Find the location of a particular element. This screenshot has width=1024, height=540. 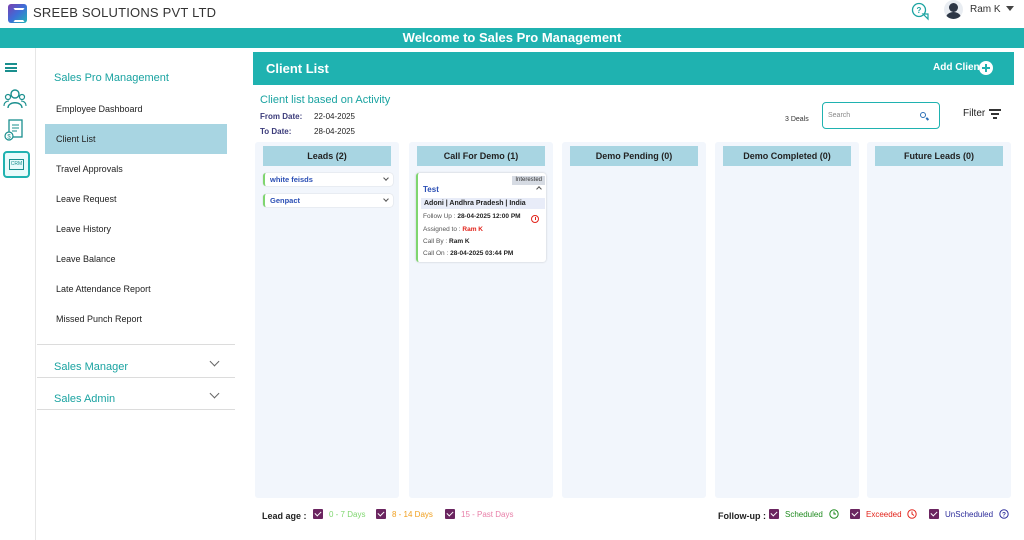

from-date-label: From Date: is located at coordinates (281, 116).